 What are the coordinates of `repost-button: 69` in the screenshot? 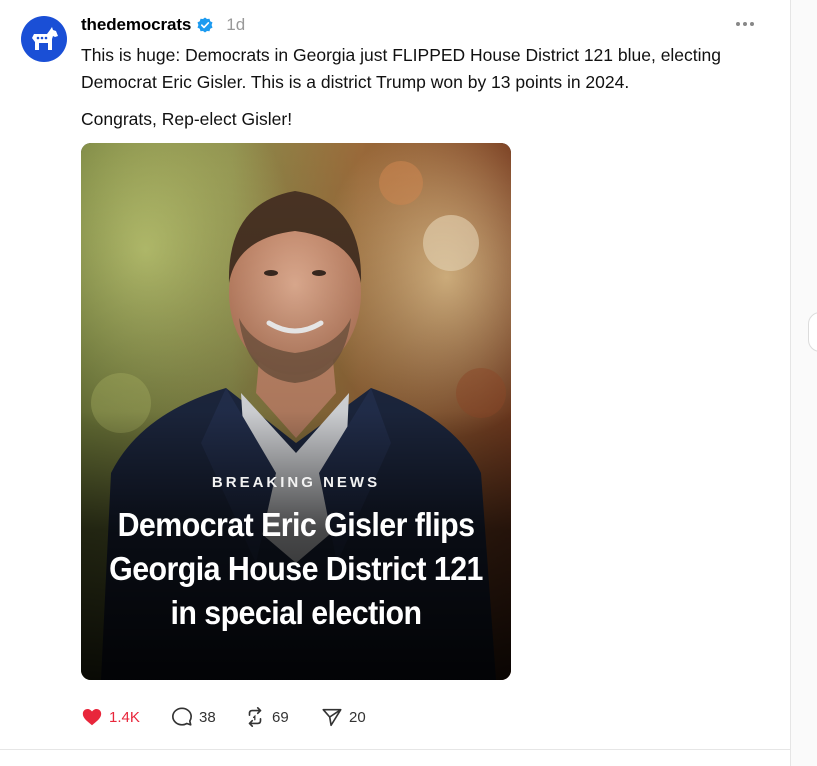 It's located at (282, 717).